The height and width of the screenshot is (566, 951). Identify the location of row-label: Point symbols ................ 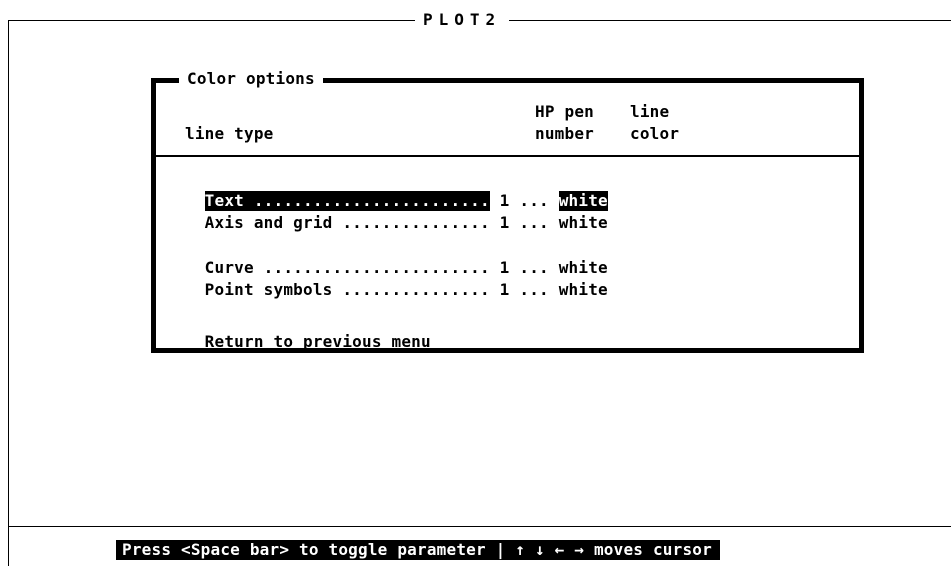
(347, 289).